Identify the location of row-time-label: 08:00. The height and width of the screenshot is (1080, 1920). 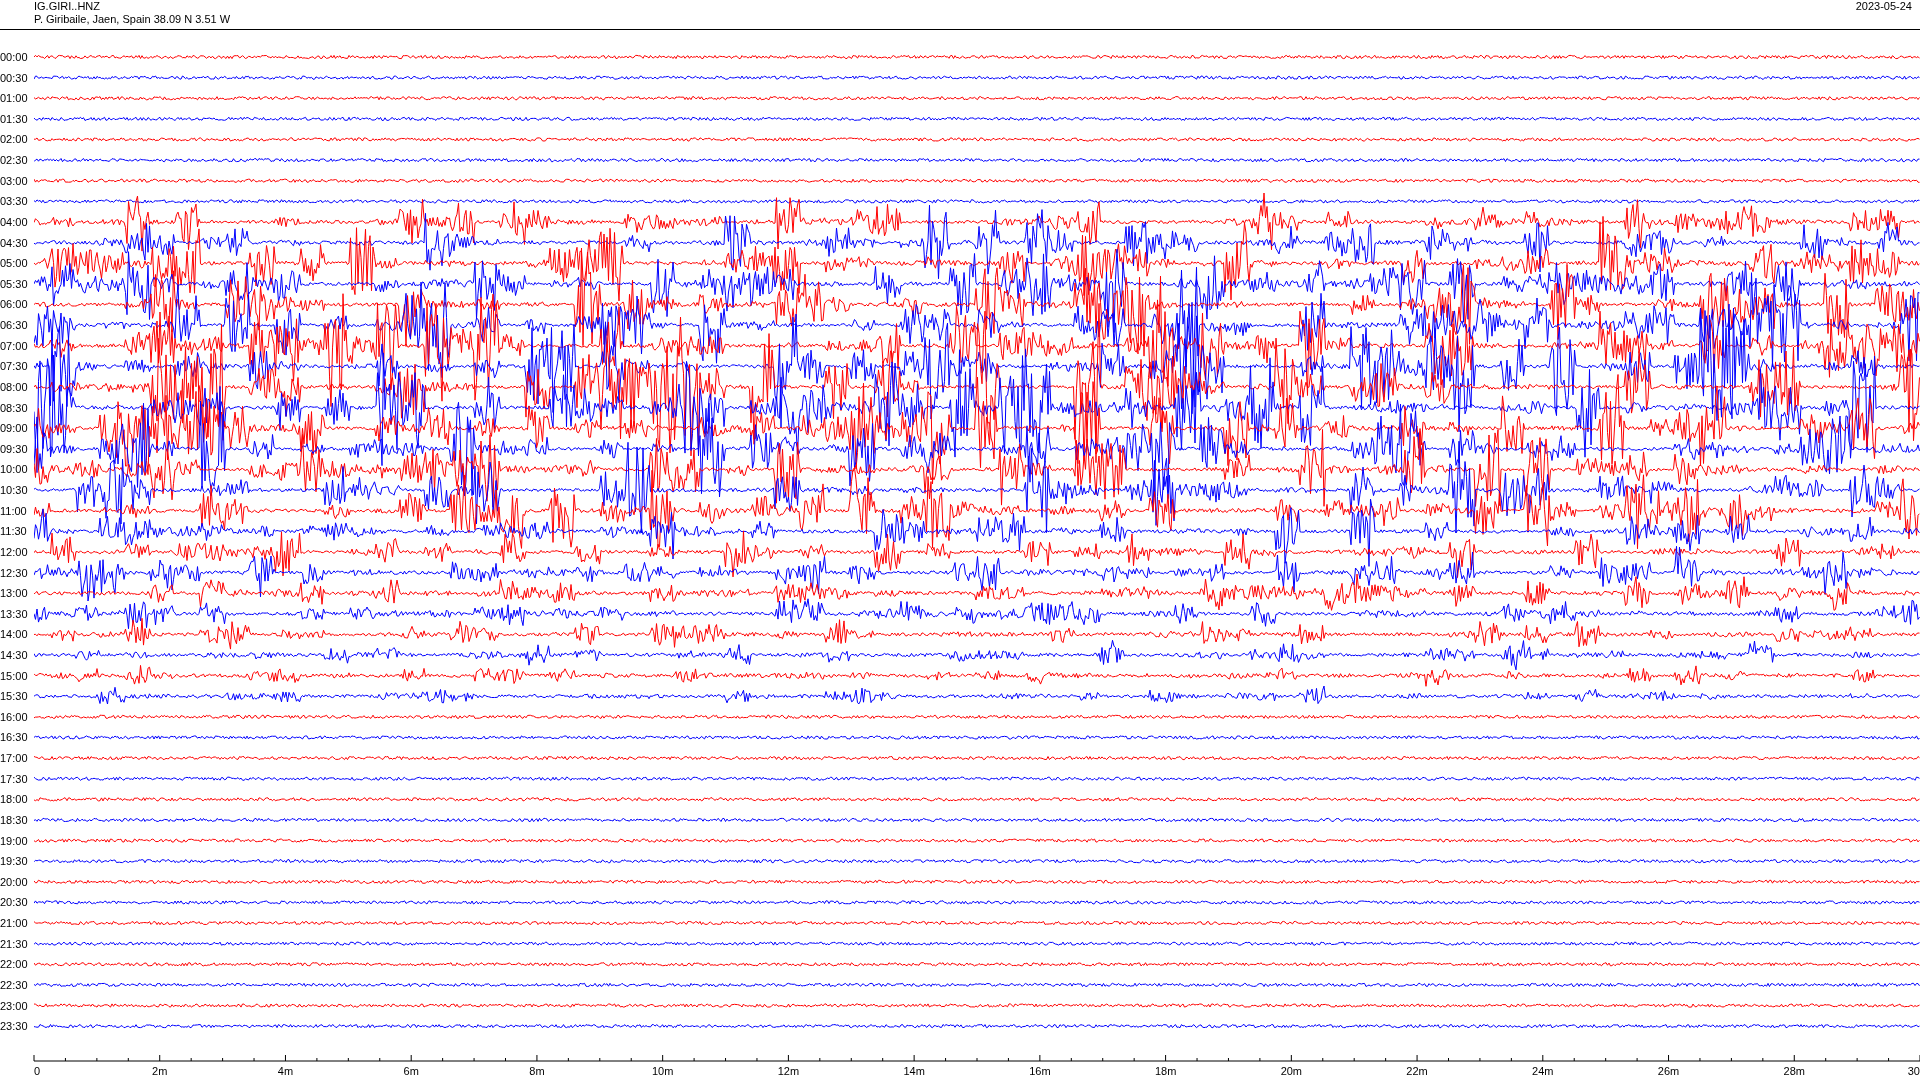
(14, 386).